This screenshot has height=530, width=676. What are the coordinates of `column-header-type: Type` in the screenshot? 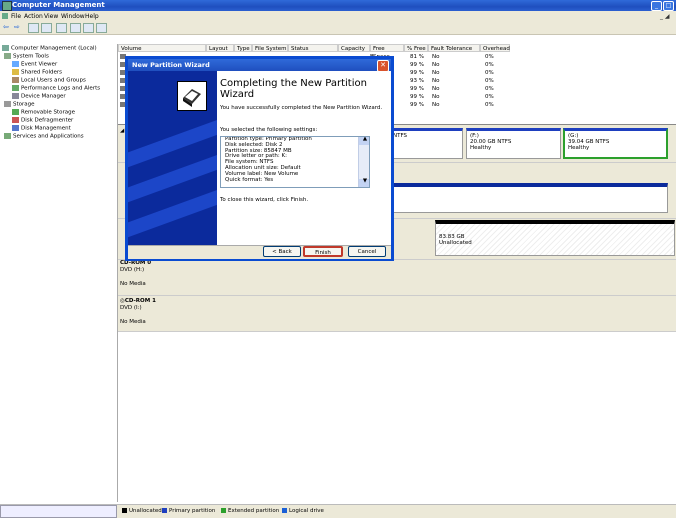 It's located at (243, 48).